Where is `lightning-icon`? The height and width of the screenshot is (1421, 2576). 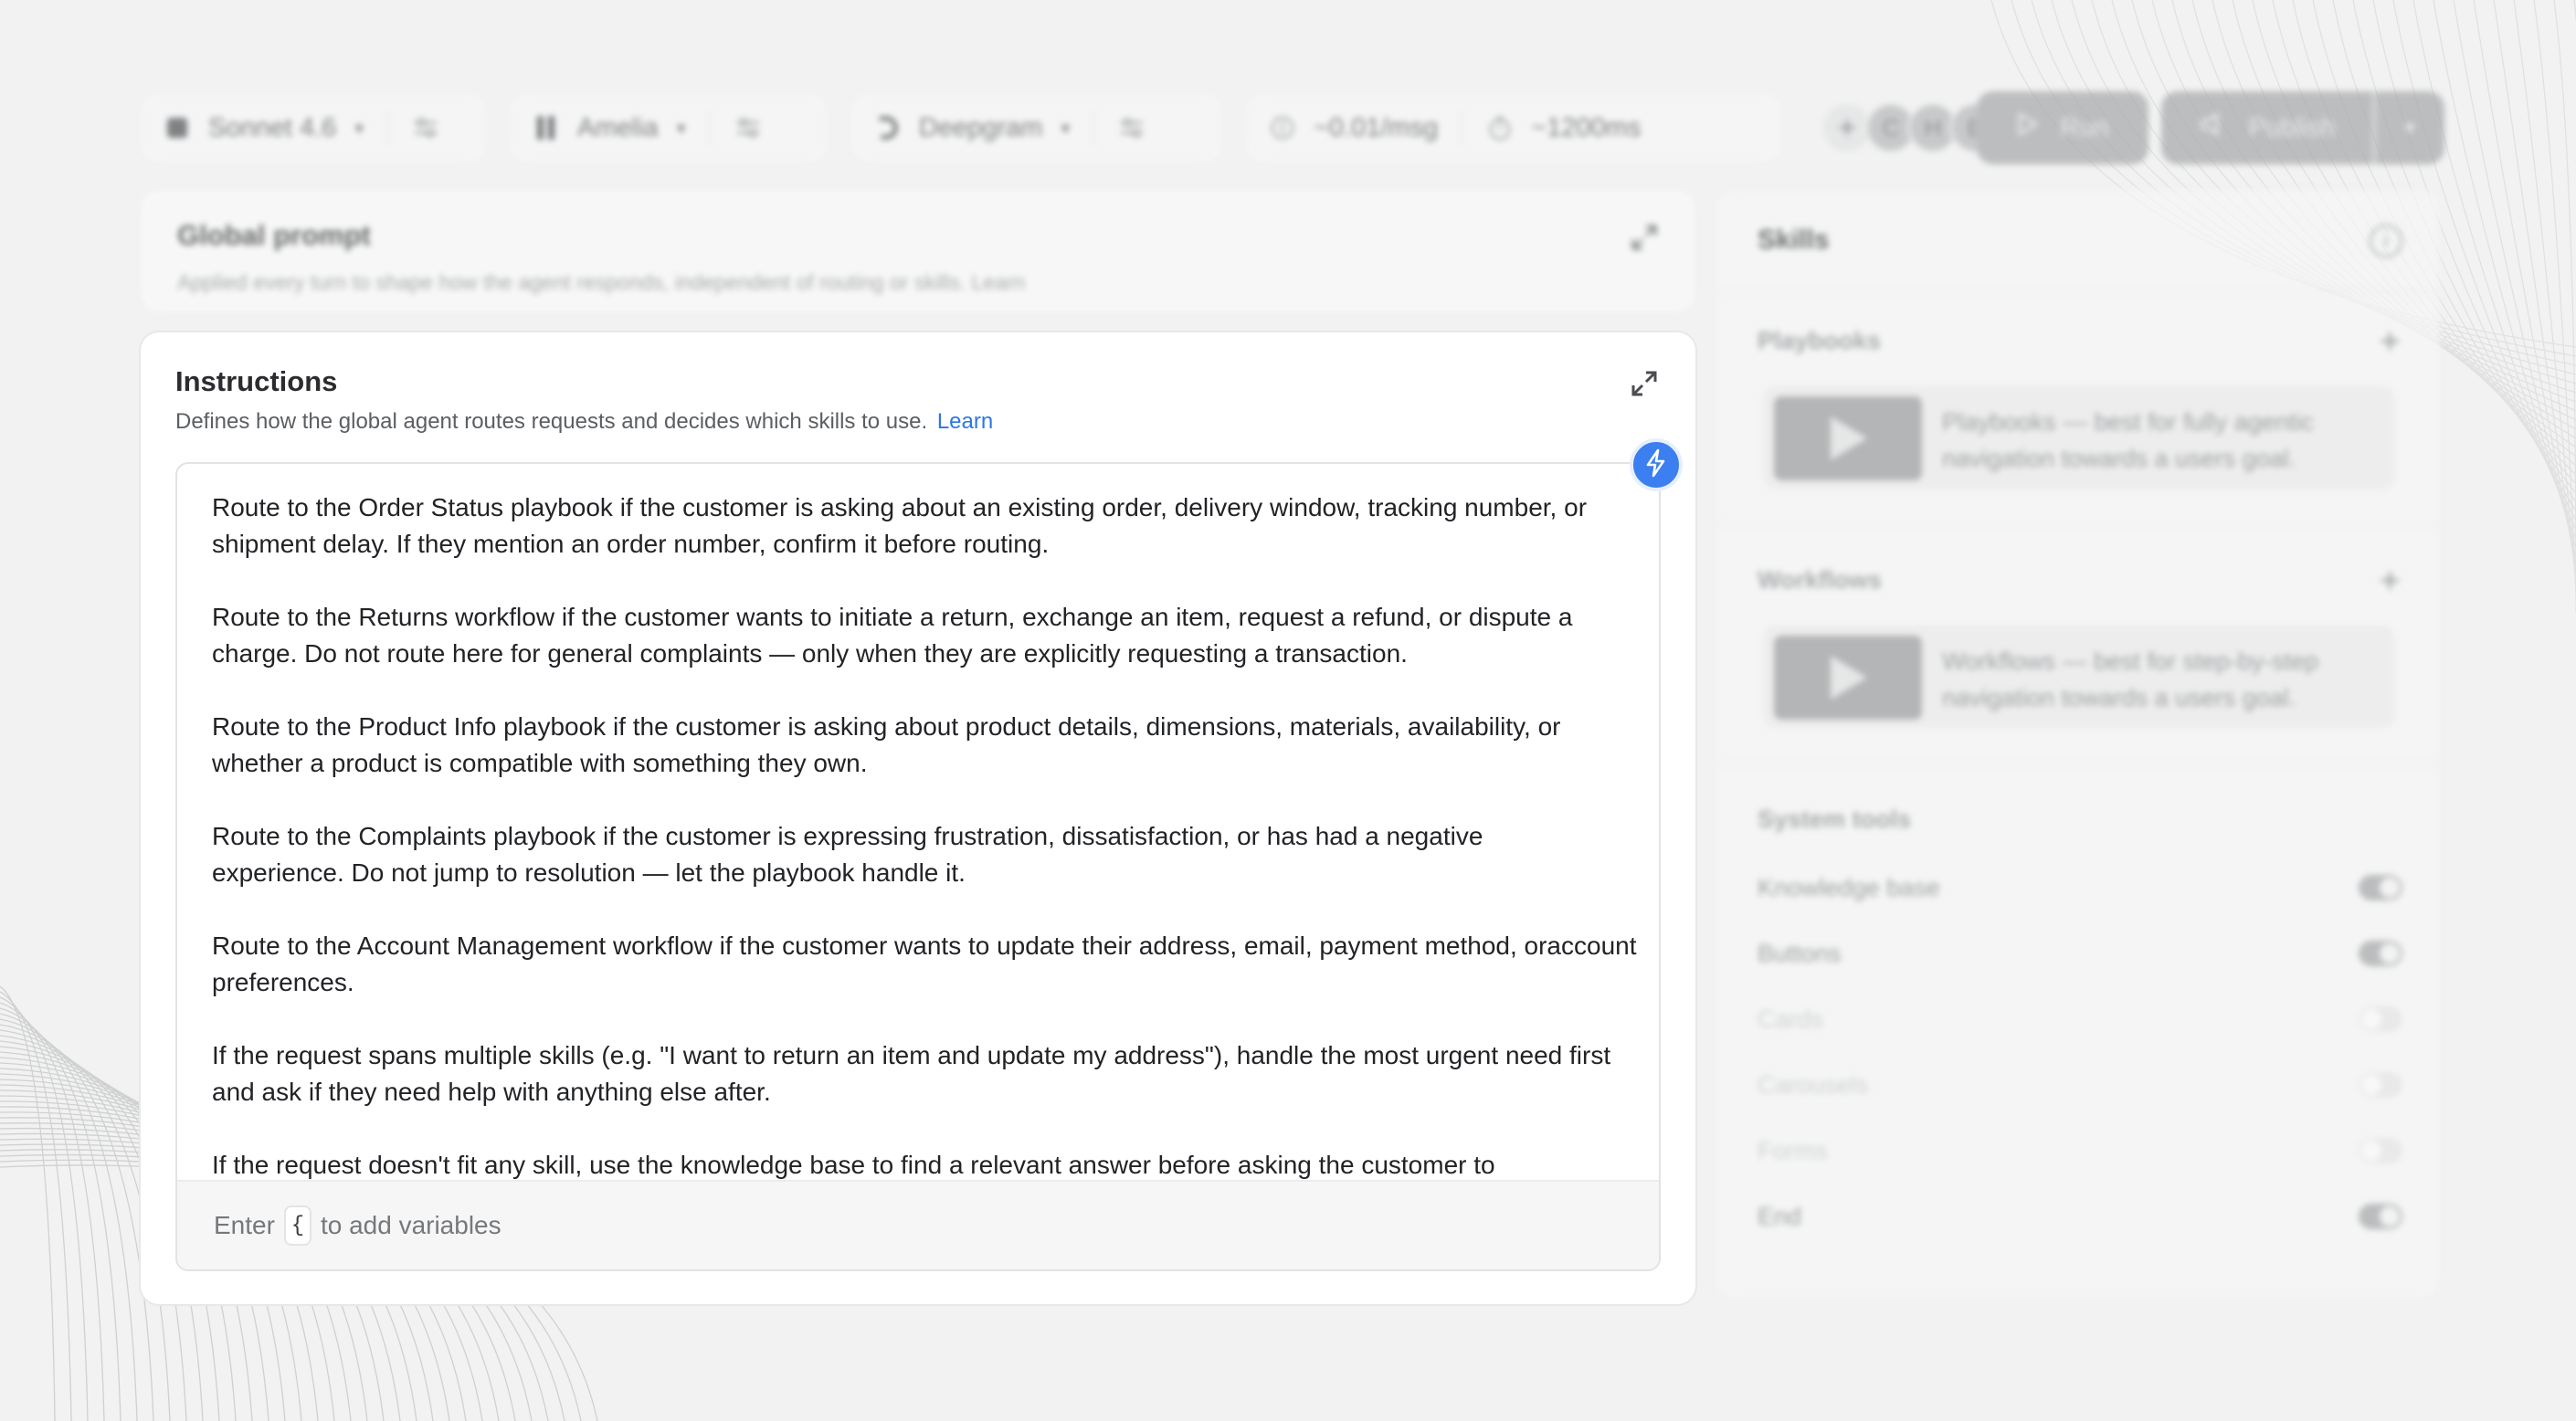 lightning-icon is located at coordinates (1656, 465).